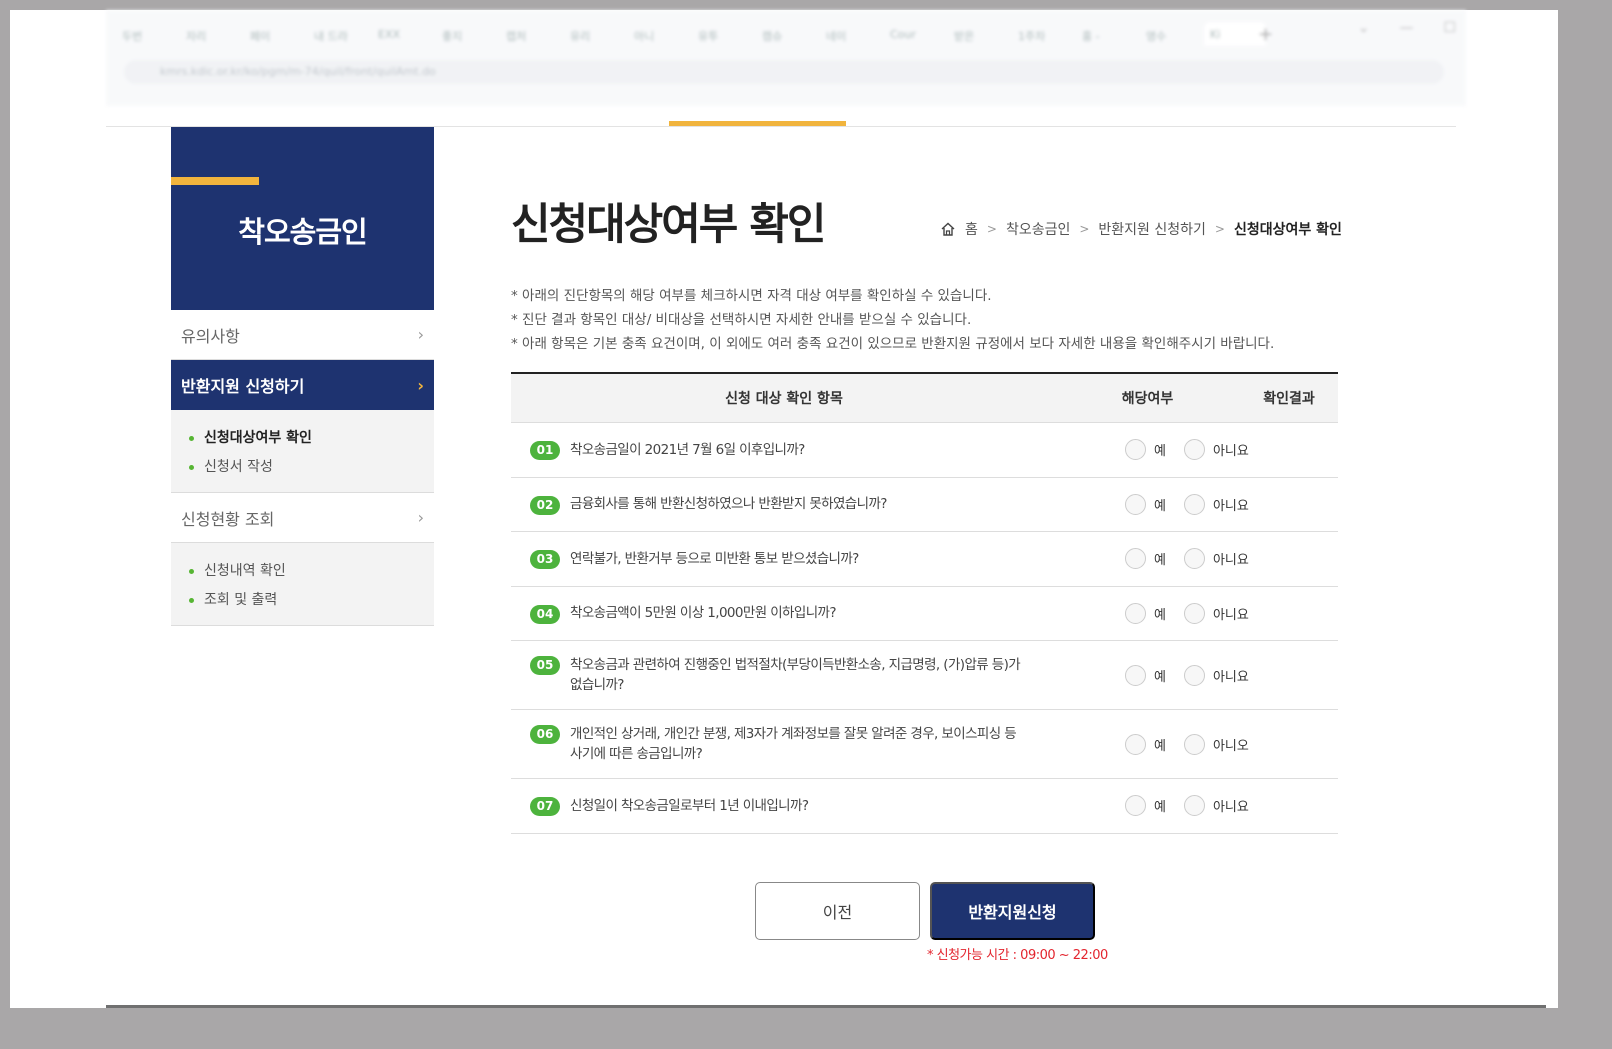 The width and height of the screenshot is (1612, 1049). Describe the element at coordinates (209, 34) in the screenshot. I see `browser-tab: 자리` at that location.